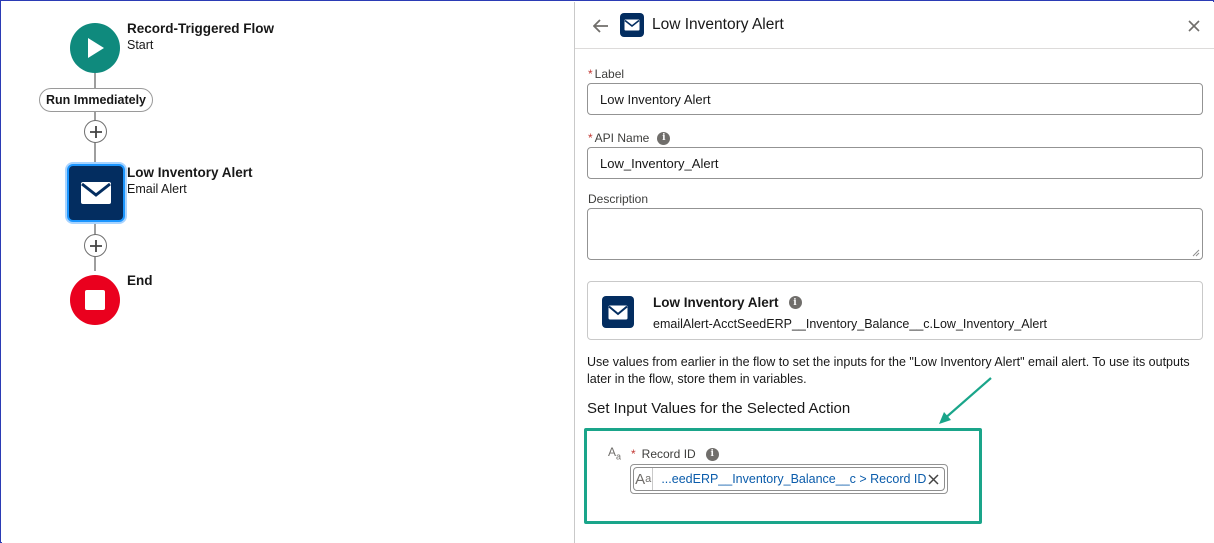 The width and height of the screenshot is (1214, 543). Describe the element at coordinates (895, 99) in the screenshot. I see `label-input: Low Inventory Alert` at that location.